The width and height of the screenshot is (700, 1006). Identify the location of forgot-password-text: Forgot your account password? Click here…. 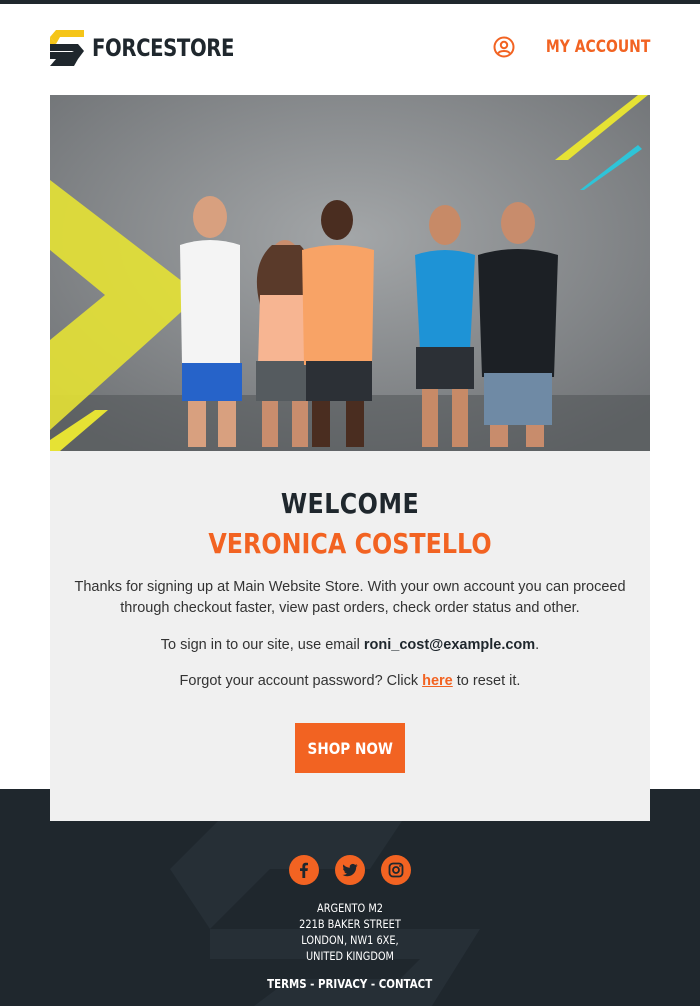
(350, 681).